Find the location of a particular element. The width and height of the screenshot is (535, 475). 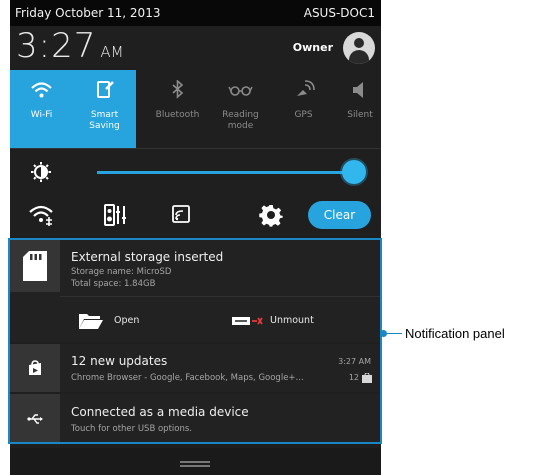

divider is located at coordinates (195, 148).